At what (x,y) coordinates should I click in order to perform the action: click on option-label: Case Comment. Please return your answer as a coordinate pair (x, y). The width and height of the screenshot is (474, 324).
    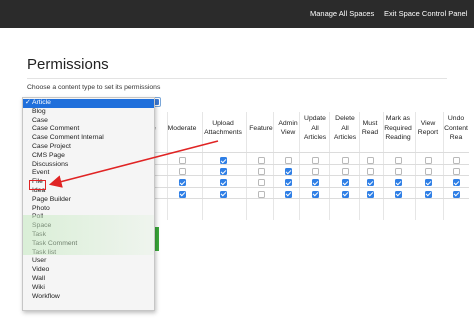
    Looking at the image, I should click on (56, 129).